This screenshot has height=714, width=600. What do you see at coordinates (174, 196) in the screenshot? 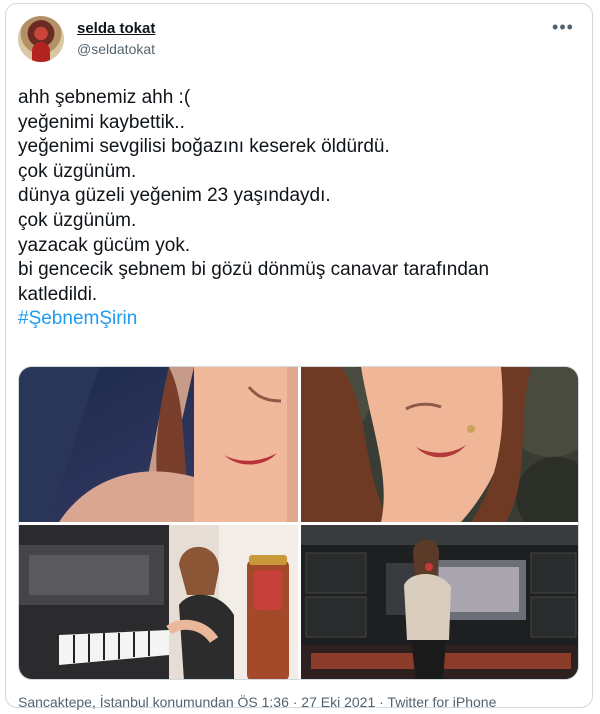
I see `tweet-line: dünya güzeli yeğenim 23 yaşındaydı.` at bounding box center [174, 196].